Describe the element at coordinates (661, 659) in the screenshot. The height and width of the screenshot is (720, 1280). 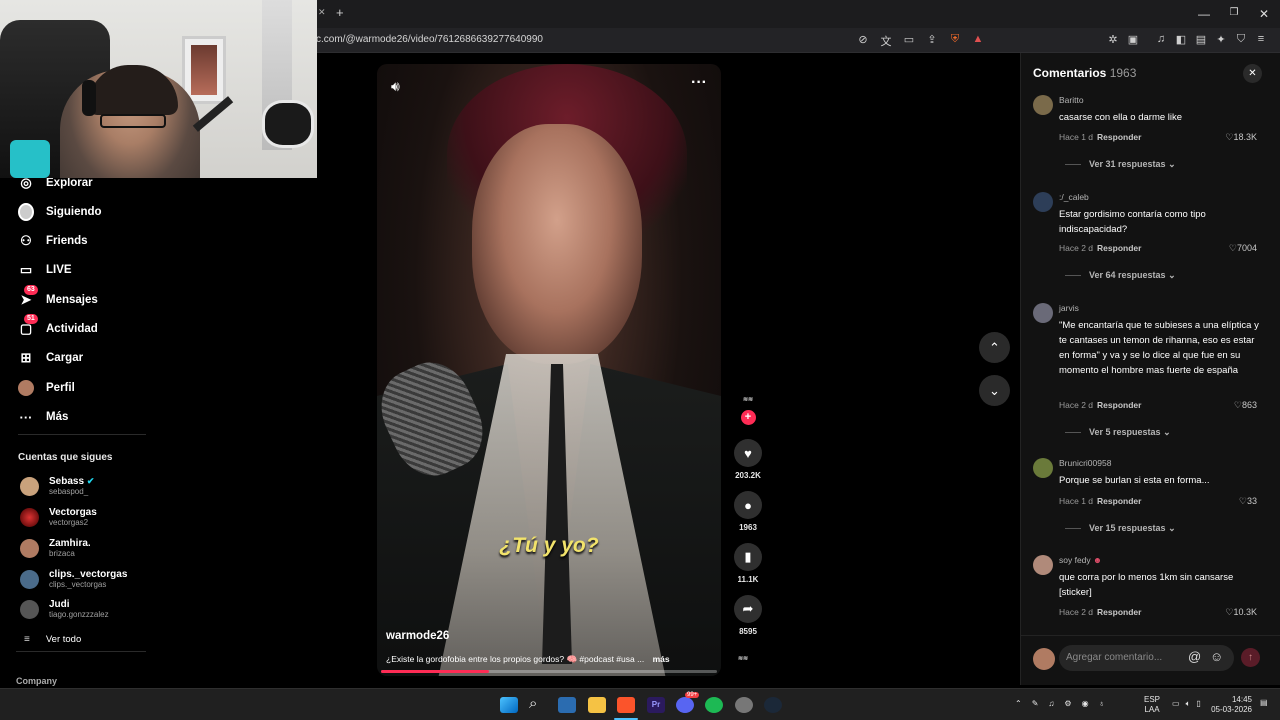
I see `more-link: más` at that location.